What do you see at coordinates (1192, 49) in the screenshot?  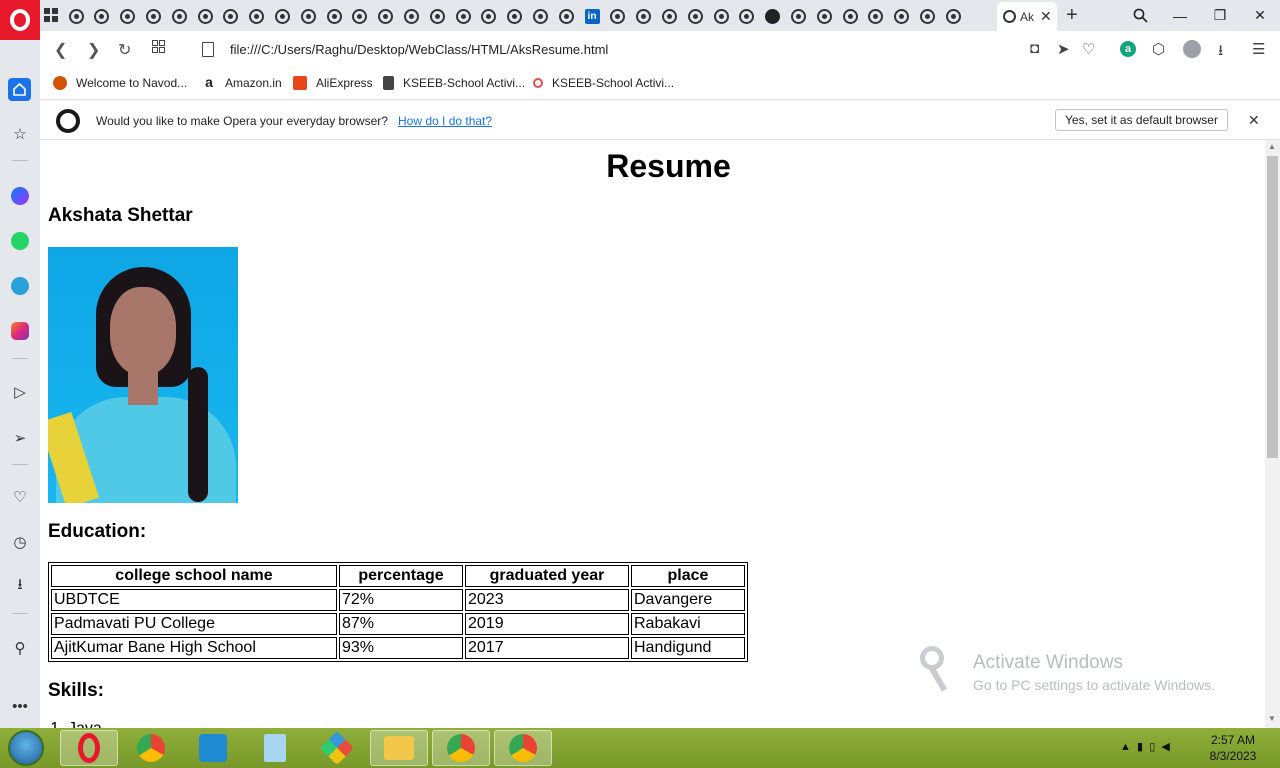 I see `profile-avatar` at bounding box center [1192, 49].